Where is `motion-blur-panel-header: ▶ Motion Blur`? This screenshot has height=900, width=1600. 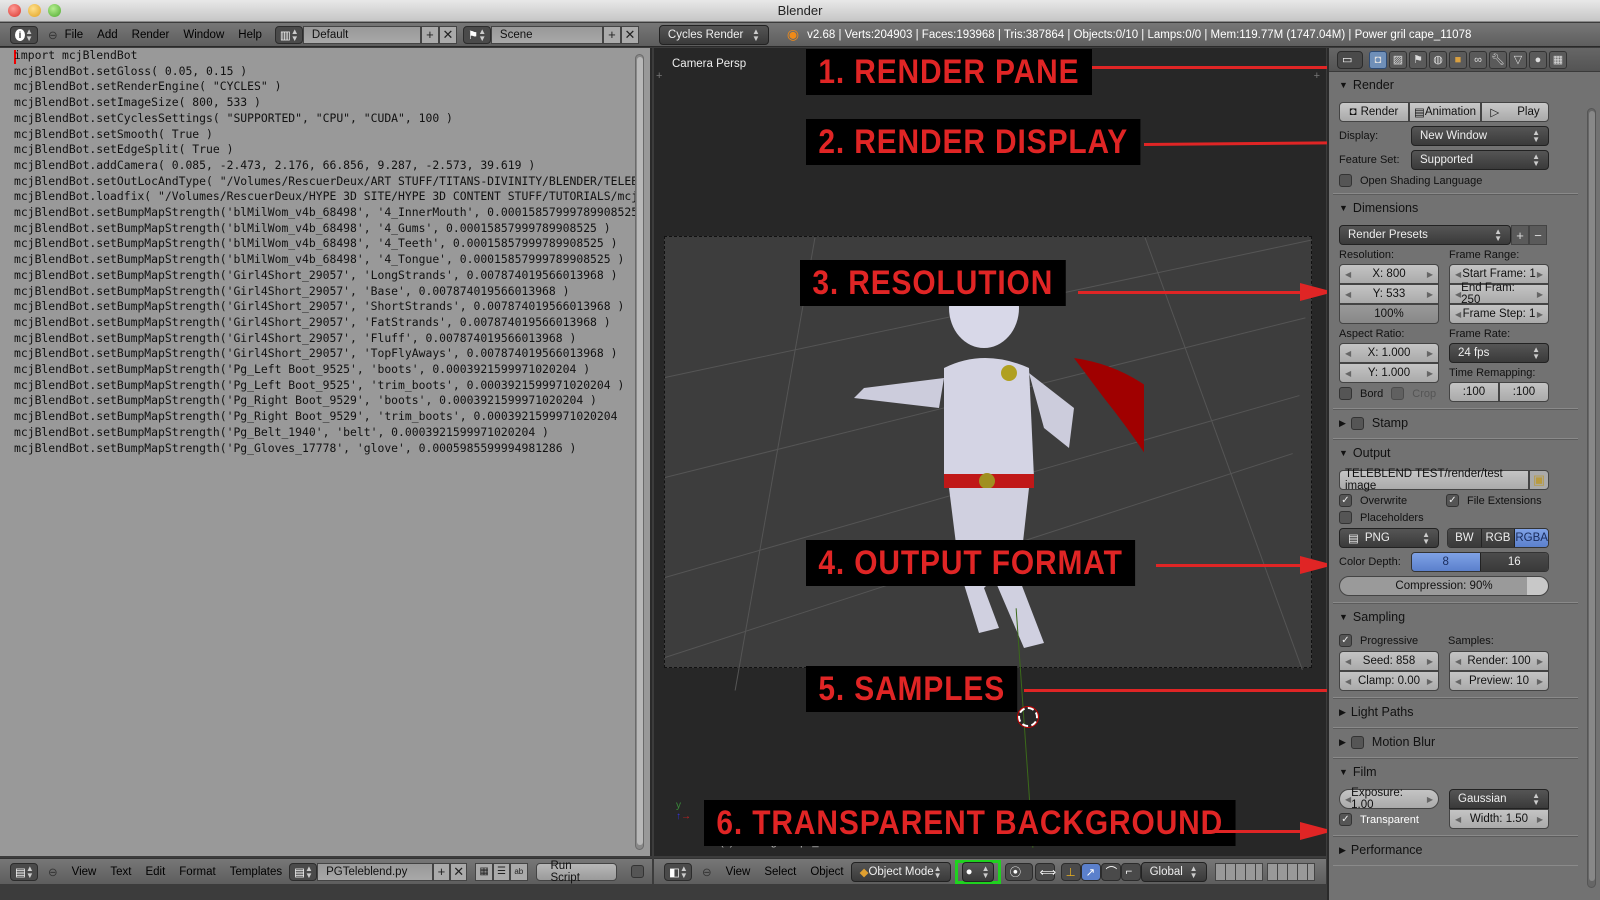
motion-blur-panel-header: ▶ Motion Blur is located at coordinates (1455, 742).